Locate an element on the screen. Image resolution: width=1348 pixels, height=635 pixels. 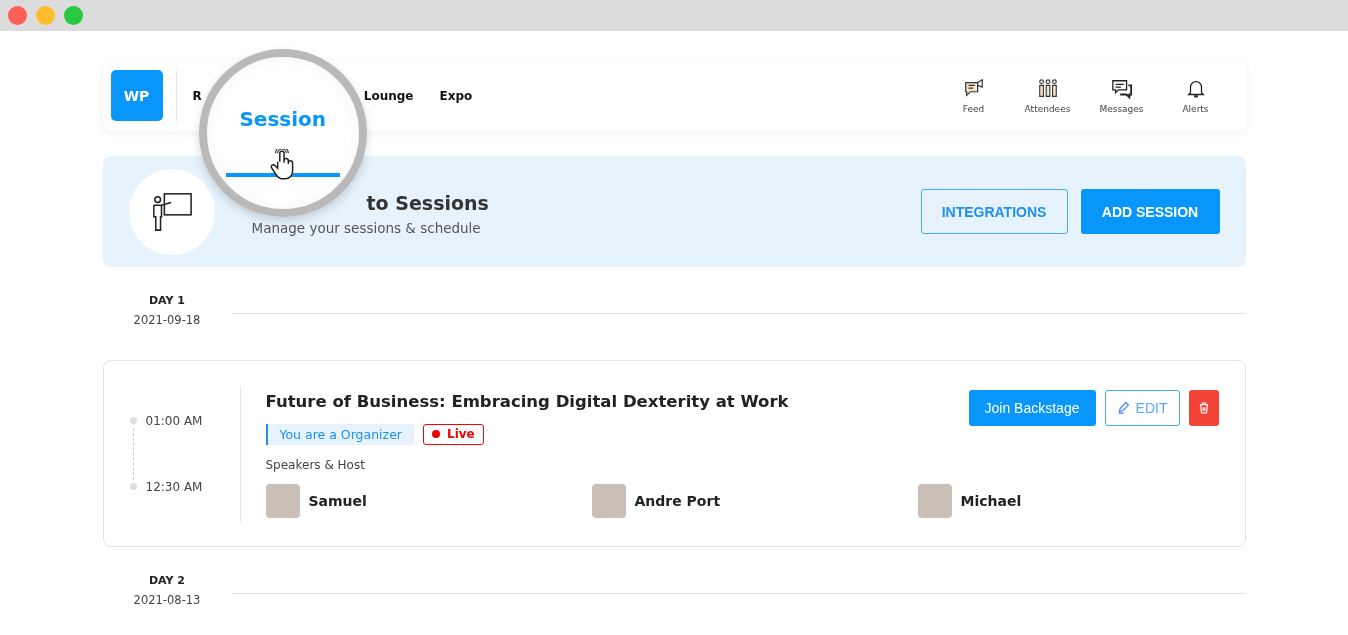
live-badge: Live is located at coordinates (453, 434).